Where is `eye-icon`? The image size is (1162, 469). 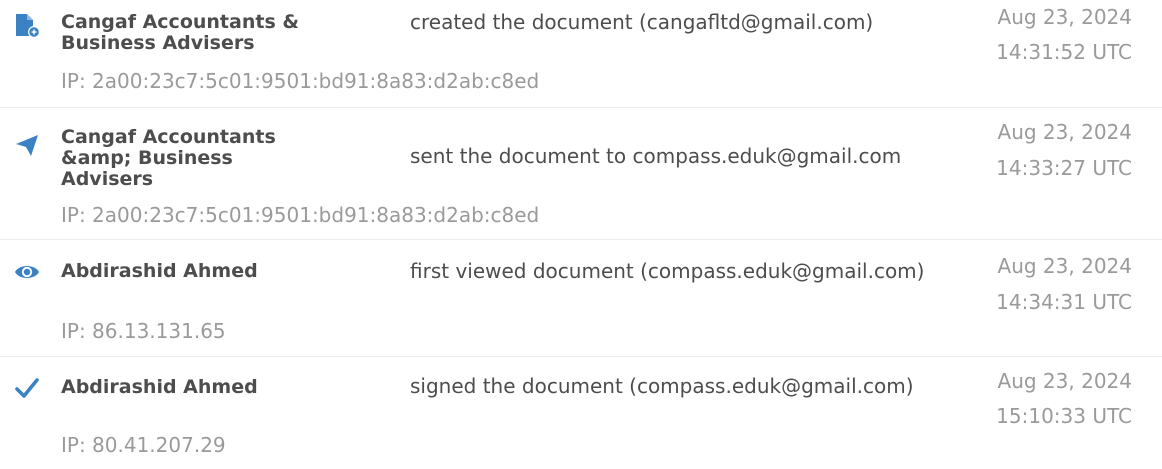 eye-icon is located at coordinates (27, 272).